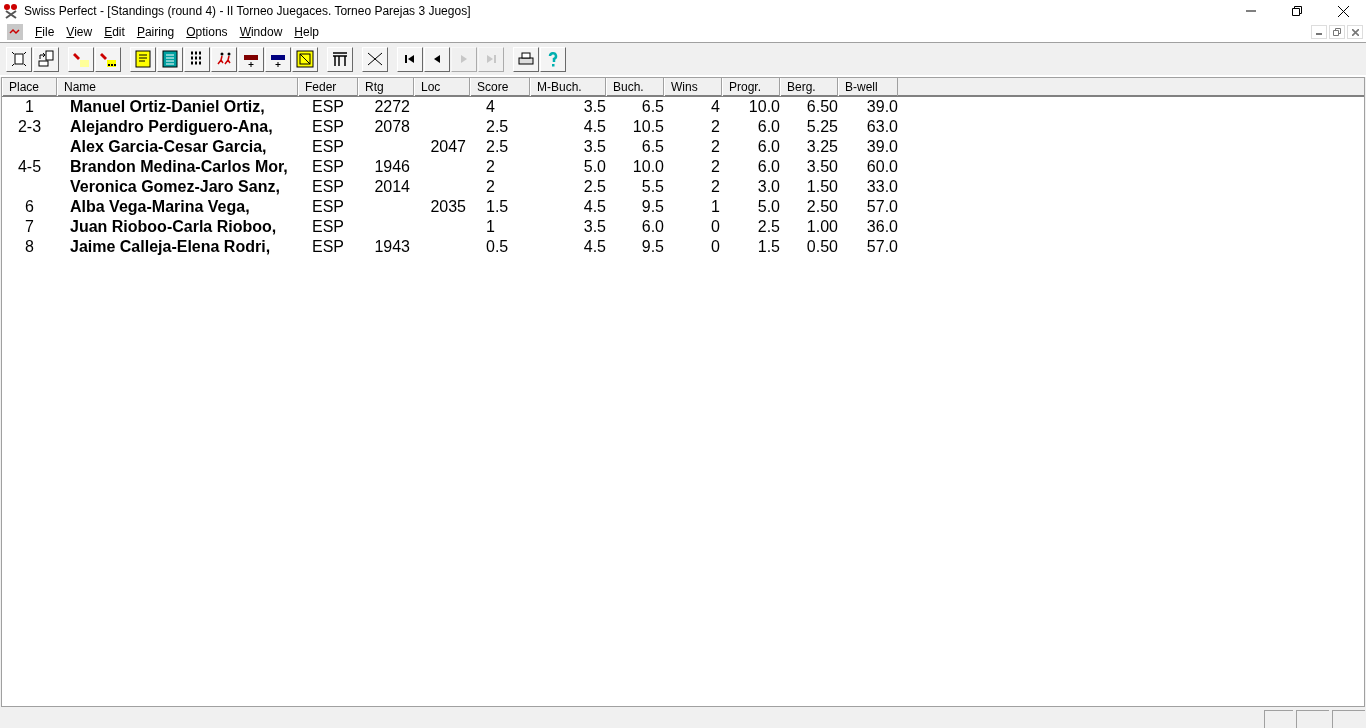 The width and height of the screenshot is (1366, 728). I want to click on column-header: M-Buch., so click(568, 87).